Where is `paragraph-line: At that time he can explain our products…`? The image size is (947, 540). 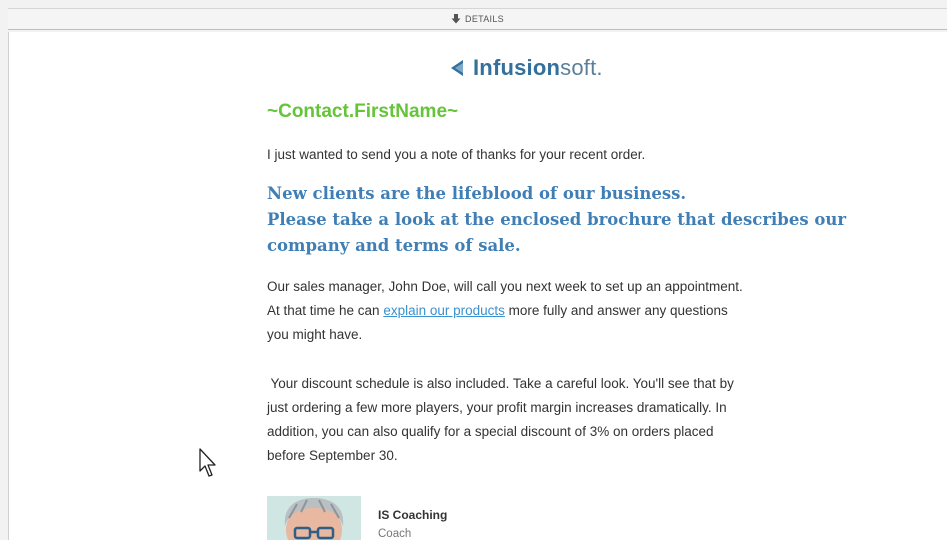
paragraph-line: At that time he can explain our products… is located at coordinates (497, 310).